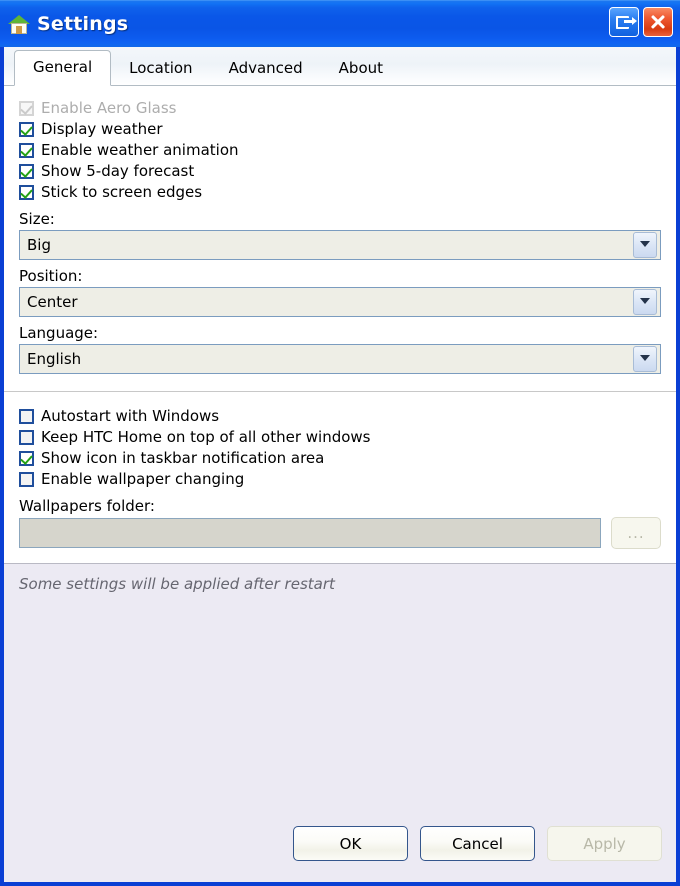 This screenshot has height=886, width=680. Describe the element at coordinates (102, 129) in the screenshot. I see `checkbox-label: Display weather` at that location.